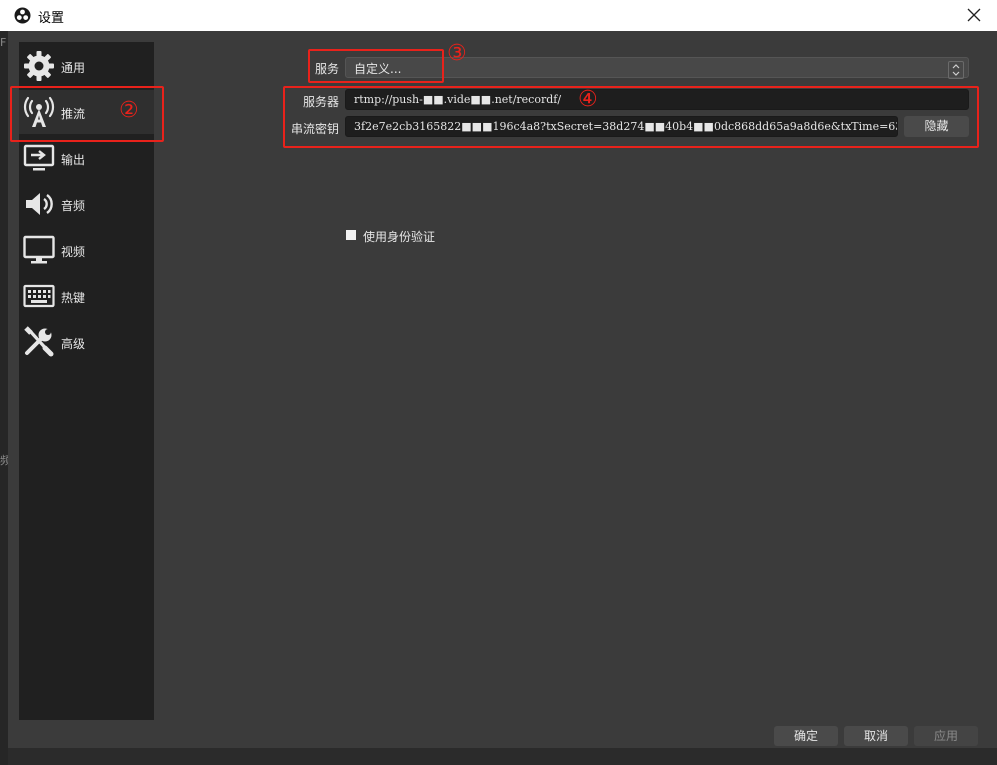  I want to click on annotation-number-4: ④, so click(588, 99).